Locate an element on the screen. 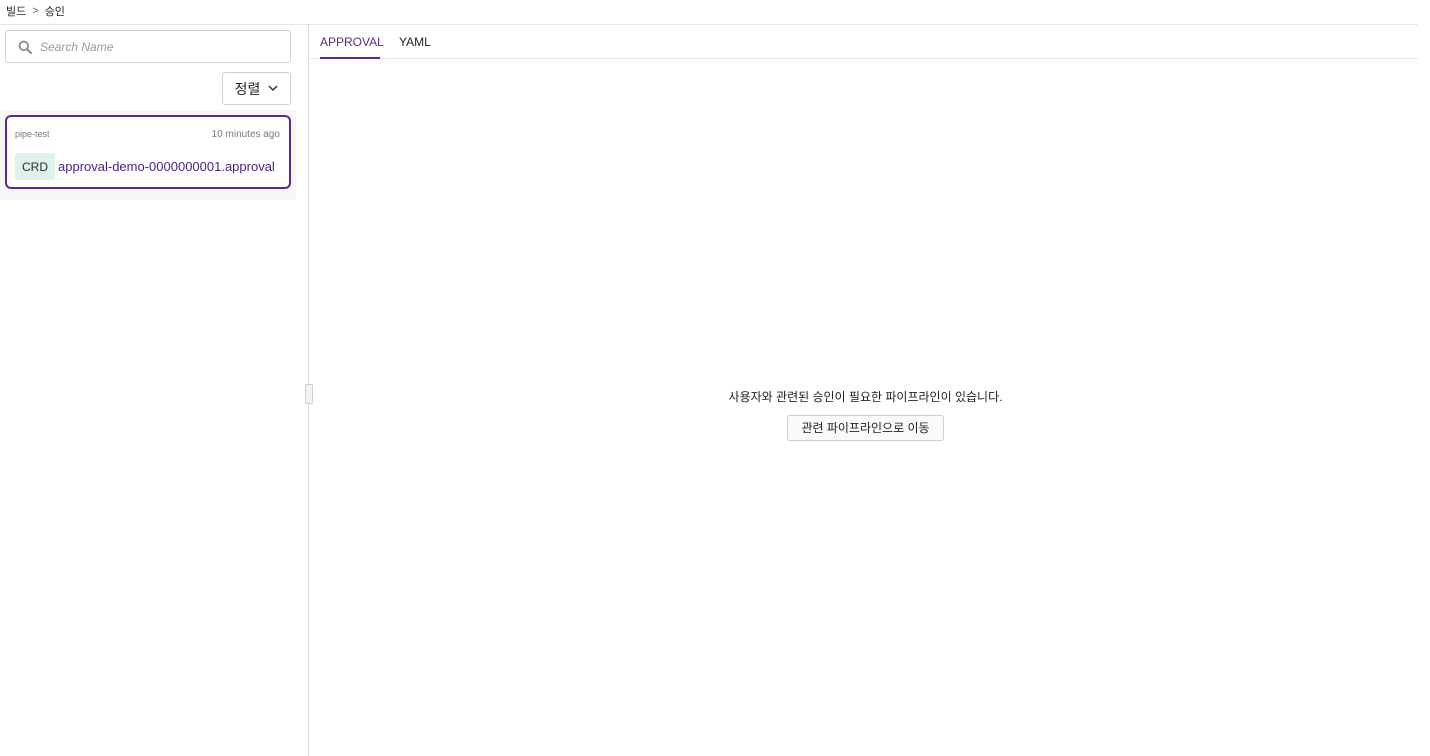 The height and width of the screenshot is (756, 1430). tab-bar: APPROVAL YAML is located at coordinates (864, 42).